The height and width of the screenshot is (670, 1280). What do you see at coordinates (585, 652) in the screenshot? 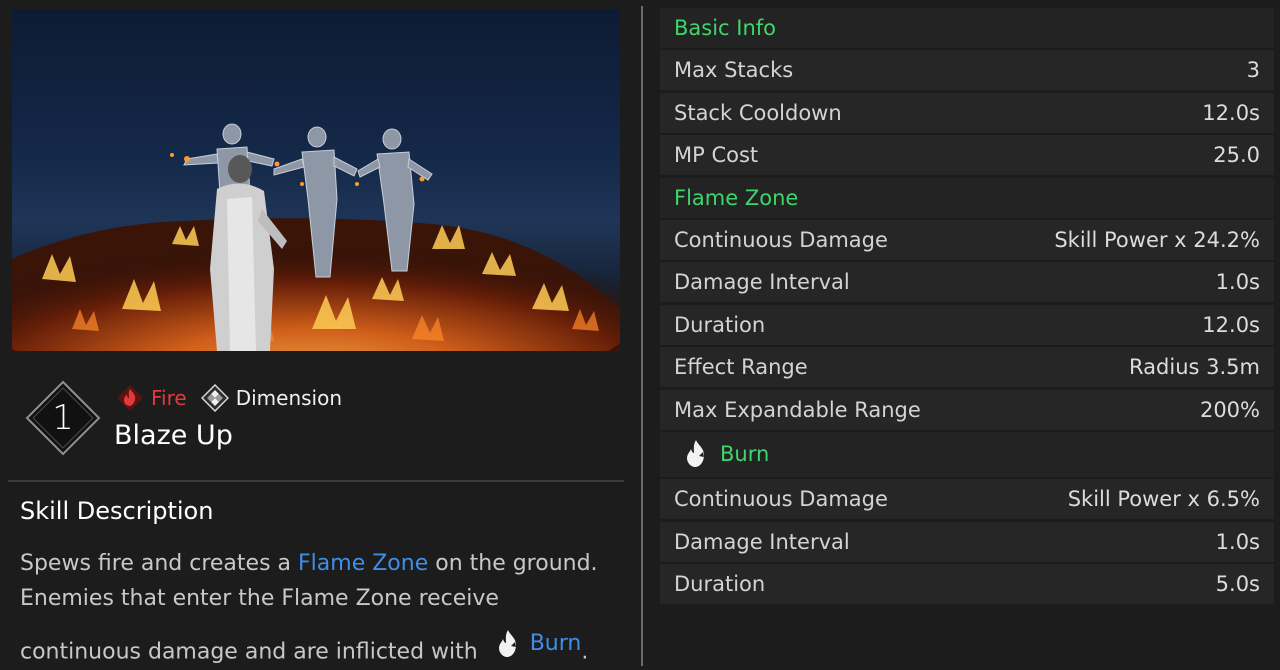
I see `desc-line3-b: .` at bounding box center [585, 652].